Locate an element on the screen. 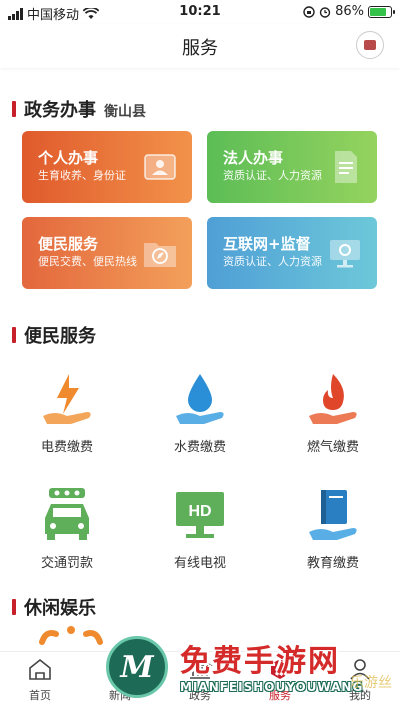 This screenshot has width=400, height=711. book-hand-icon is located at coordinates (333, 515).